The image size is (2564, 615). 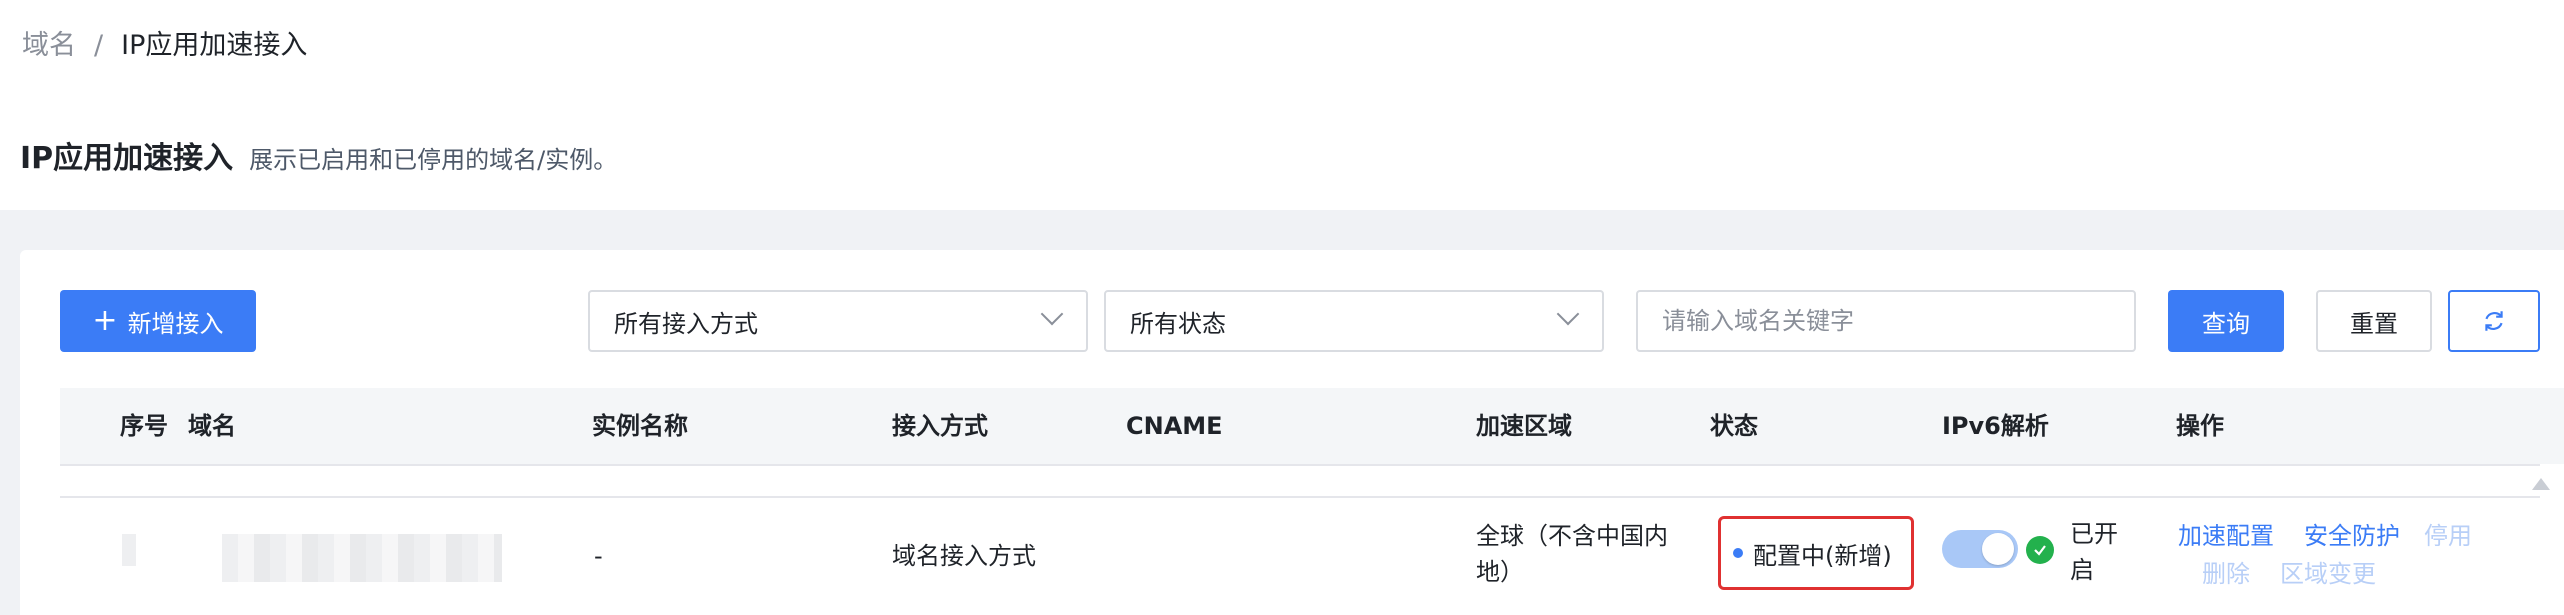 What do you see at coordinates (2448, 536) in the screenshot?
I see `disable-link: 停用` at bounding box center [2448, 536].